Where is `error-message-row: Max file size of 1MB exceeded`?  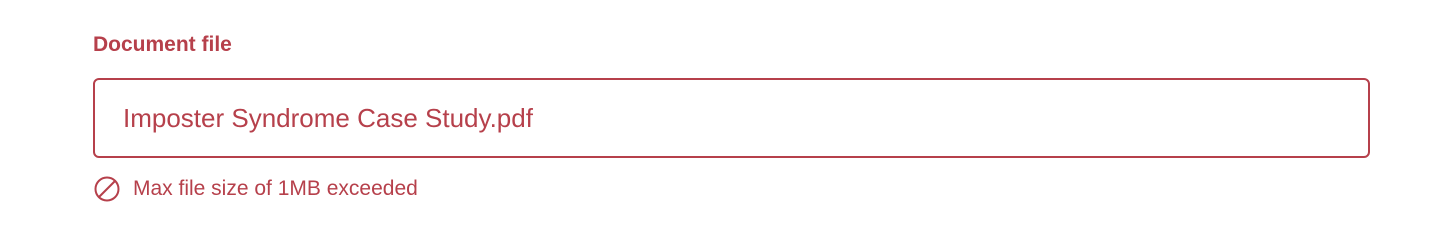
error-message-row: Max file size of 1MB exceeded is located at coordinates (255, 189).